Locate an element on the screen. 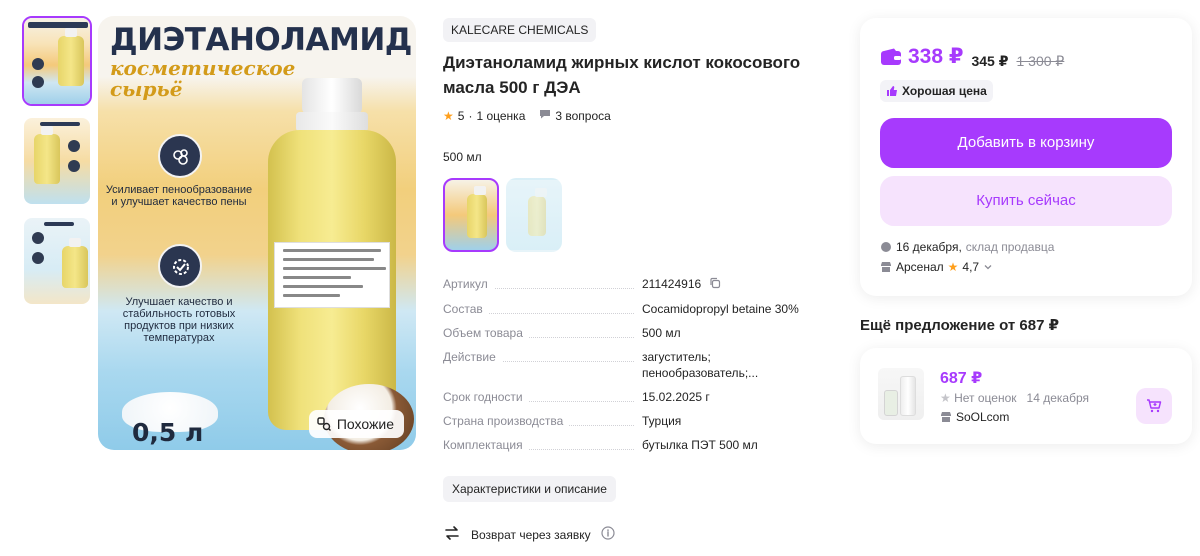 This screenshot has width=1200, height=556. price-old: 1 300 ₽ is located at coordinates (1040, 60).